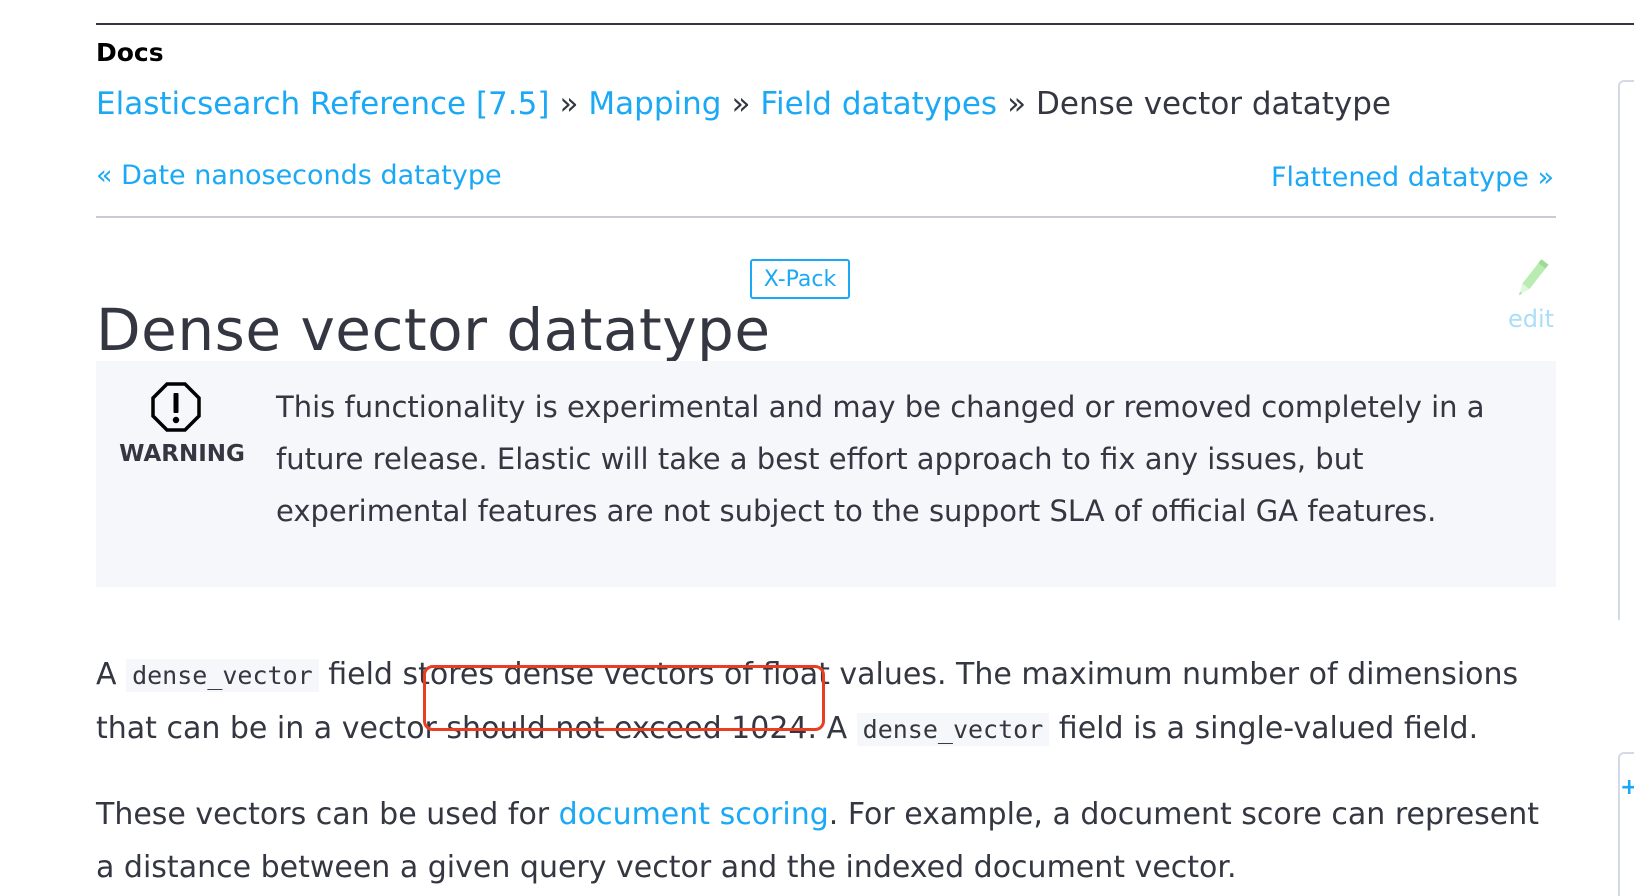 The image size is (1634, 896). I want to click on description-text-start: A, so click(111, 674).